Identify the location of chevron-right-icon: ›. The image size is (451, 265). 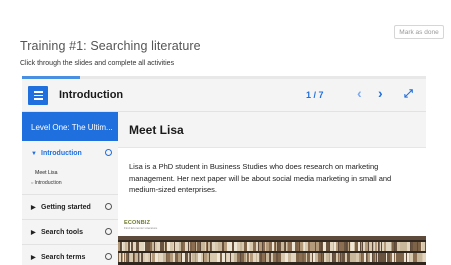
(380, 93).